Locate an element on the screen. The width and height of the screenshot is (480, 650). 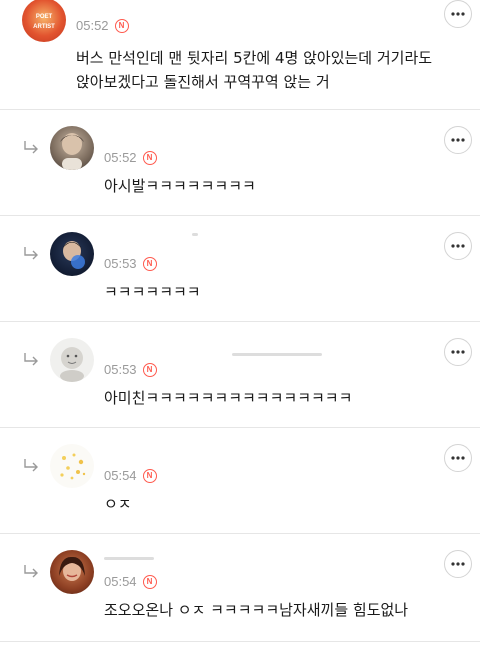
comment-text: 조오오온나 ㅇㅈ ㅋㅋㅋㅋㅋ남자새끼들 힘도없나 is located at coordinates (256, 610).